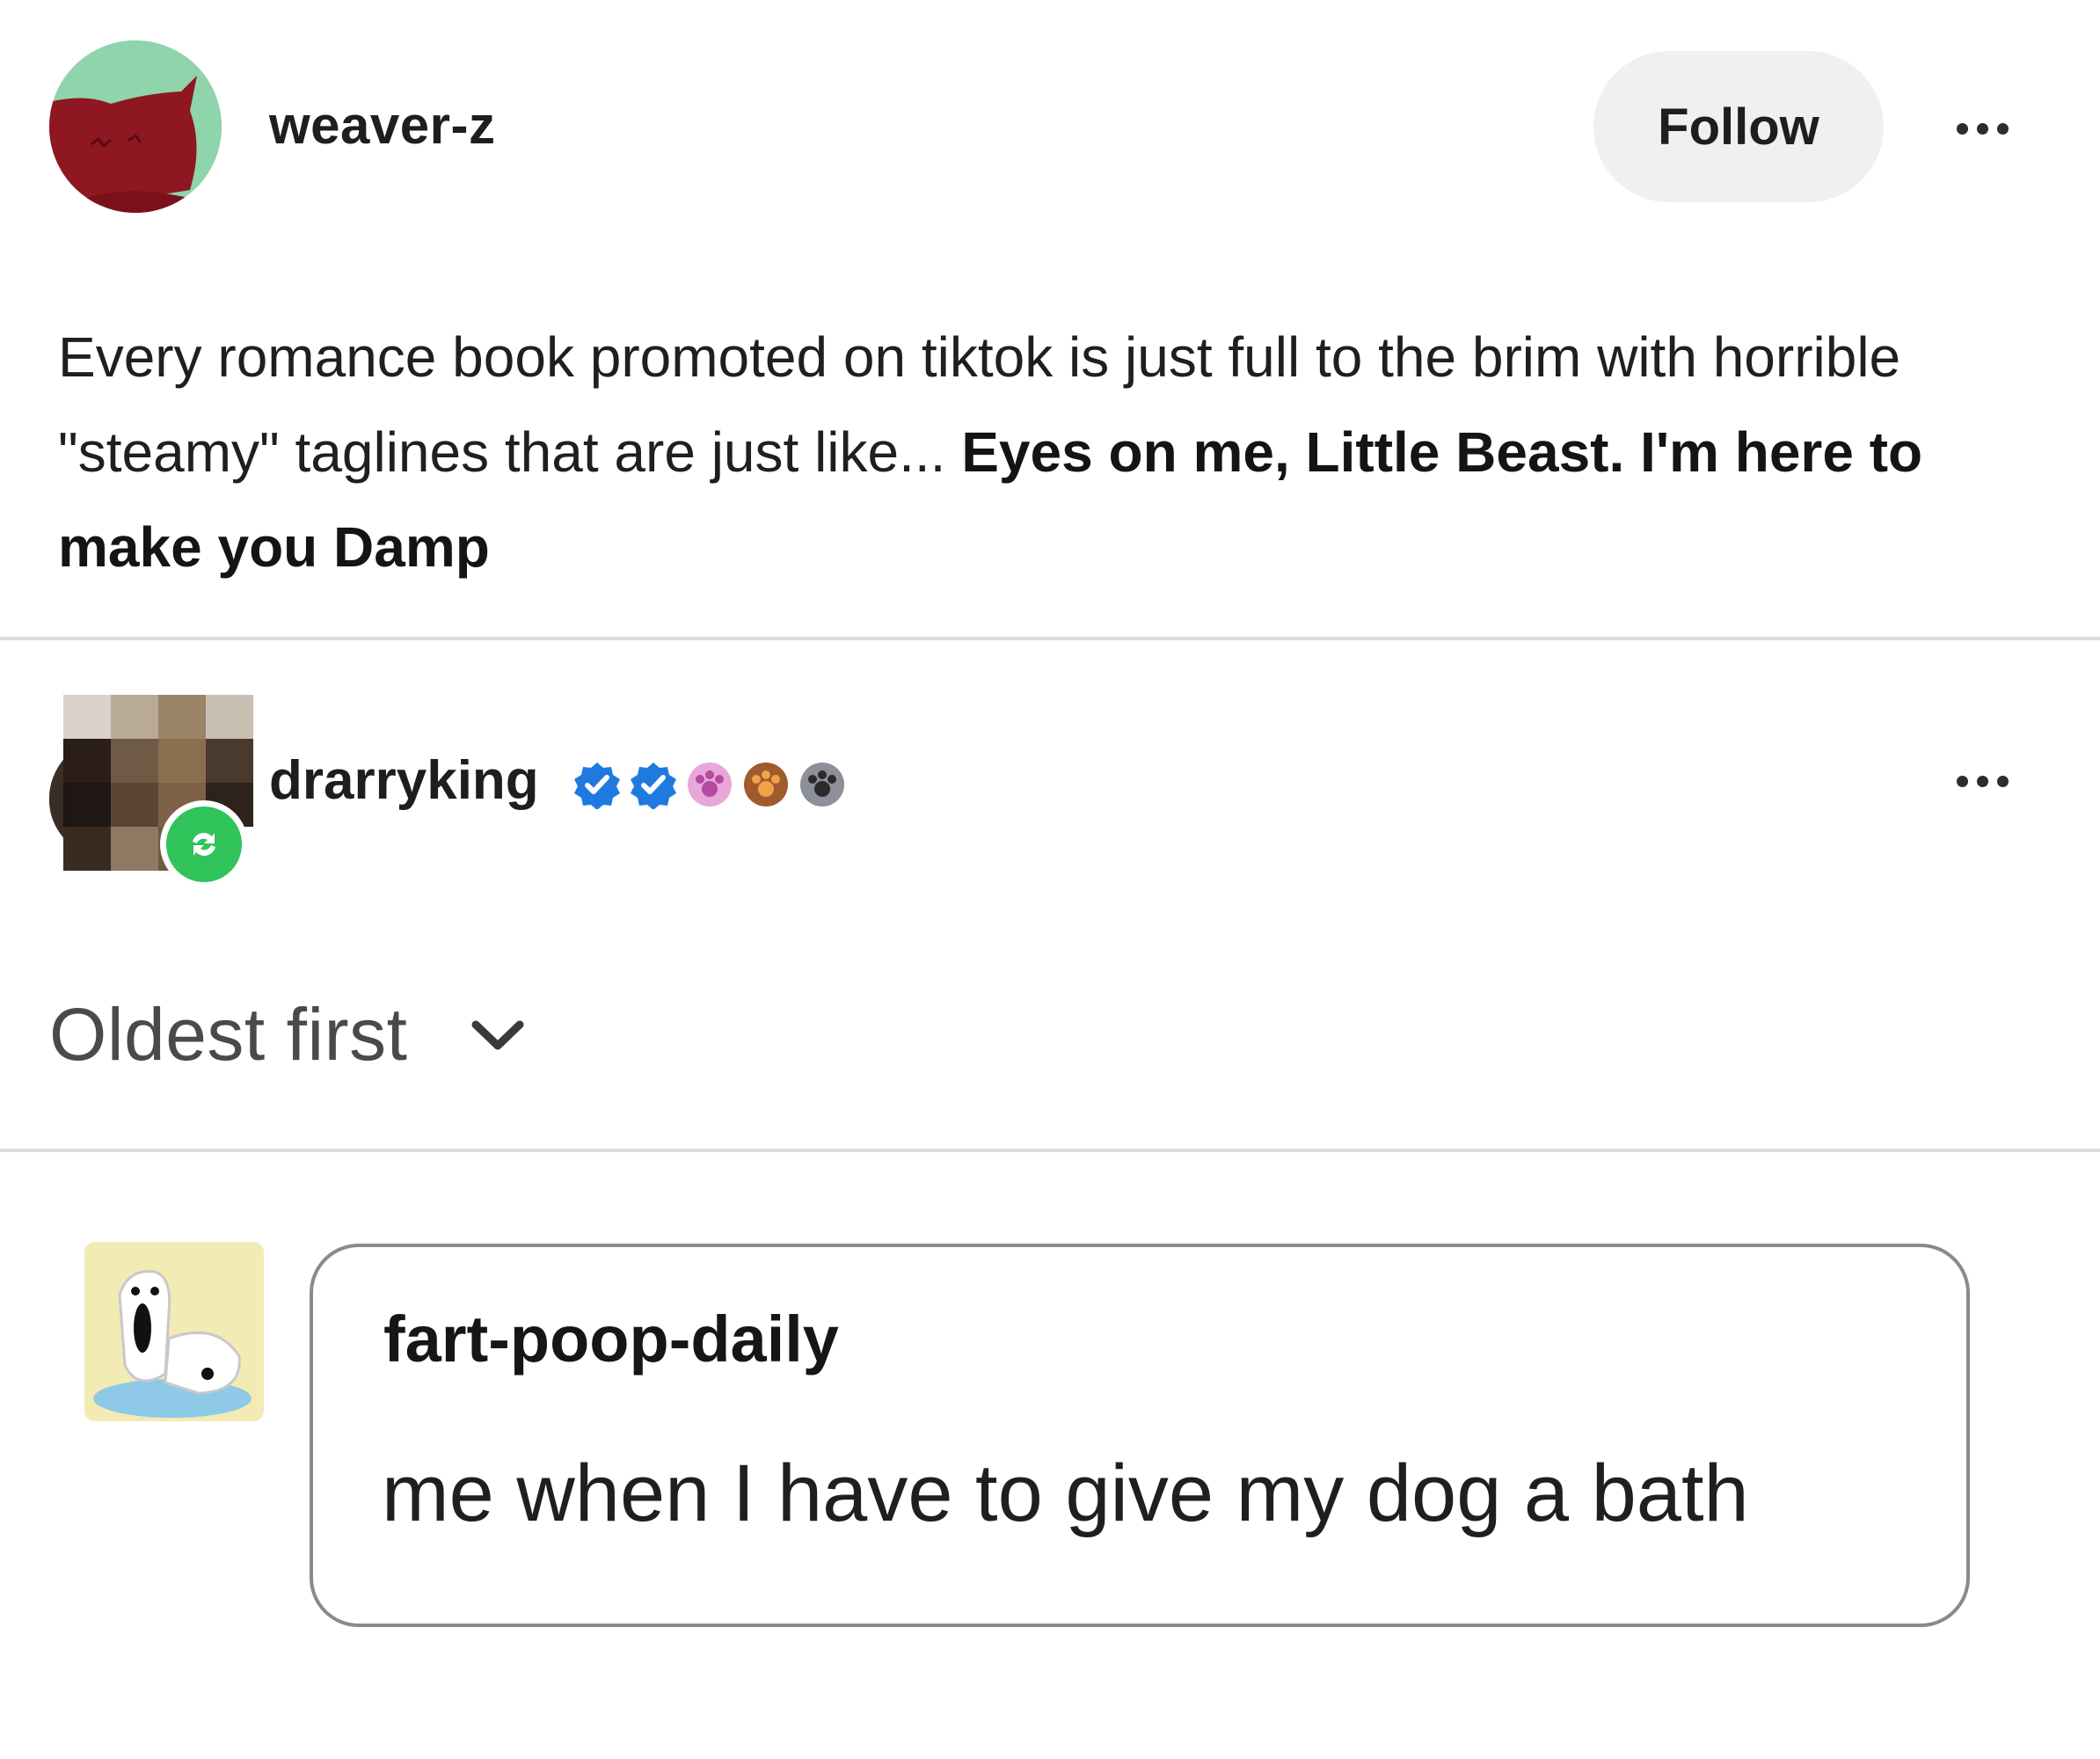 The height and width of the screenshot is (1759, 2100). I want to click on reply-author-username: fart-poop-daily, so click(611, 1339).